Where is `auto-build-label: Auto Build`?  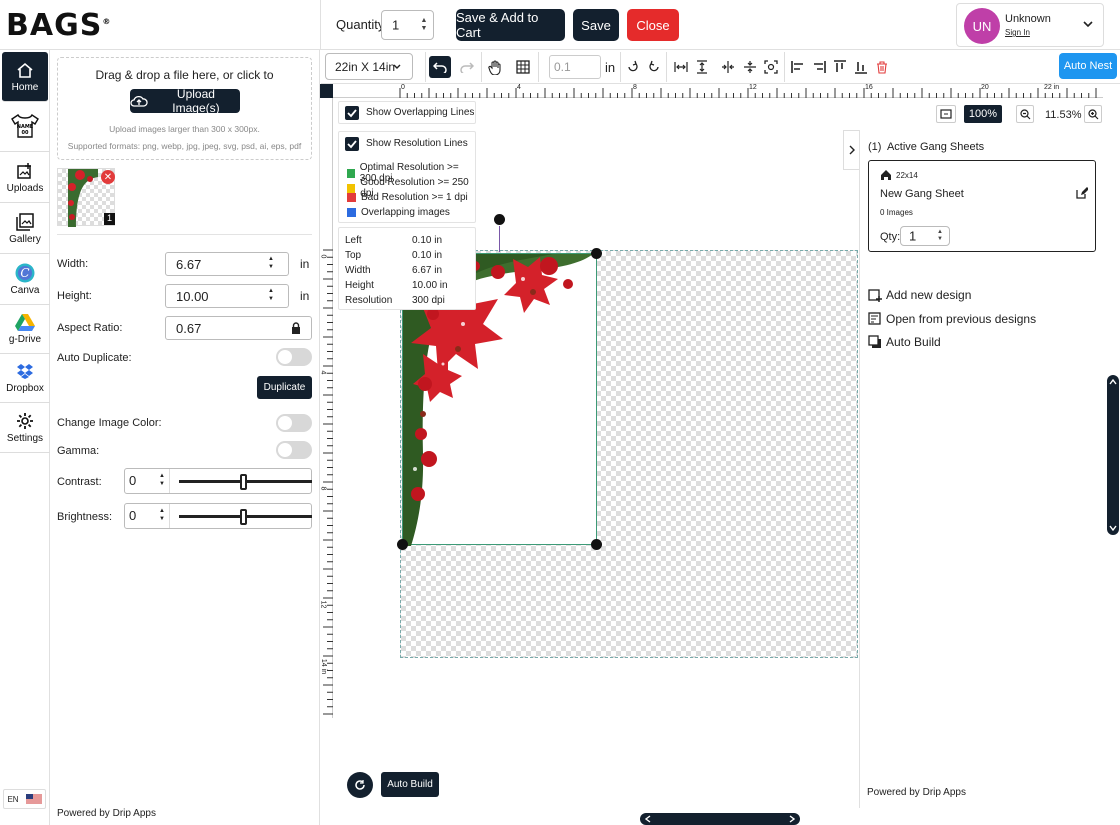 auto-build-label: Auto Build is located at coordinates (913, 342).